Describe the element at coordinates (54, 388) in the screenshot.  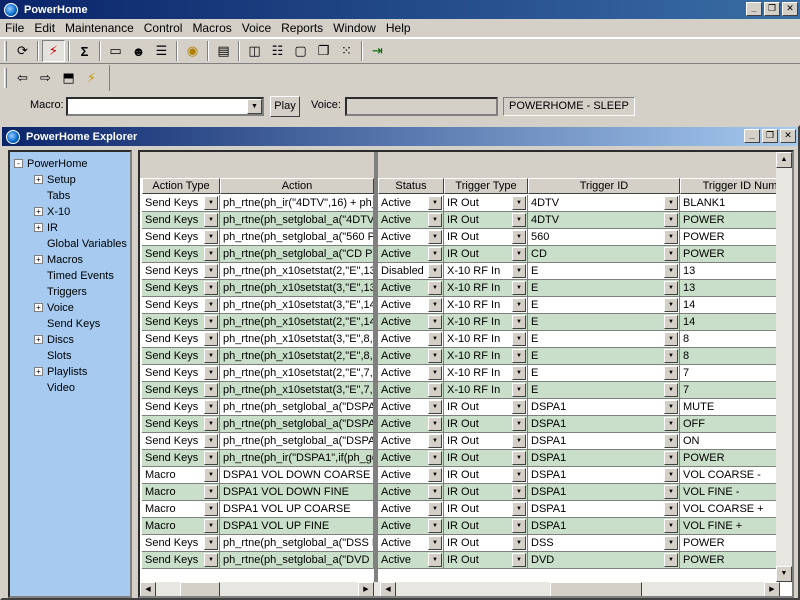
I see `tree-item-video: Video` at that location.